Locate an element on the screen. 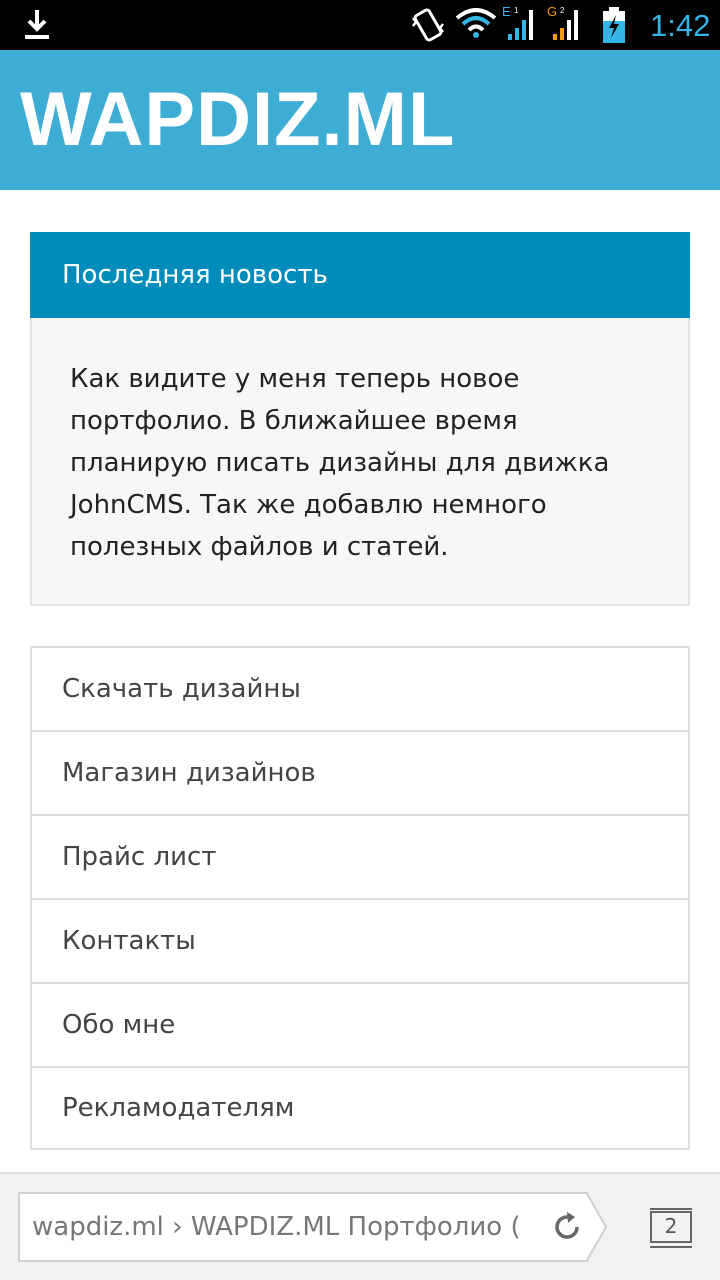 The image size is (720, 1280). menu-item-design-shop: Магазин дизайнов is located at coordinates (360, 774).